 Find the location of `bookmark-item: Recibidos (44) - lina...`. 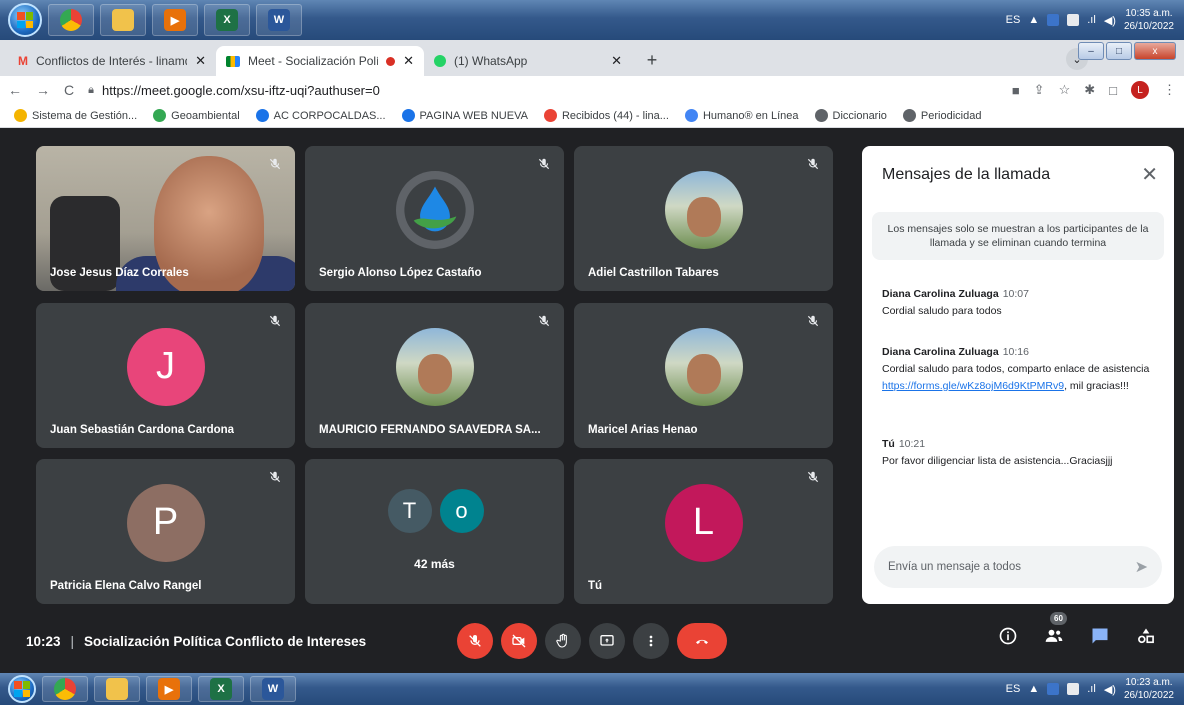

bookmark-item: Recibidos (44) - lina... is located at coordinates (606, 115).